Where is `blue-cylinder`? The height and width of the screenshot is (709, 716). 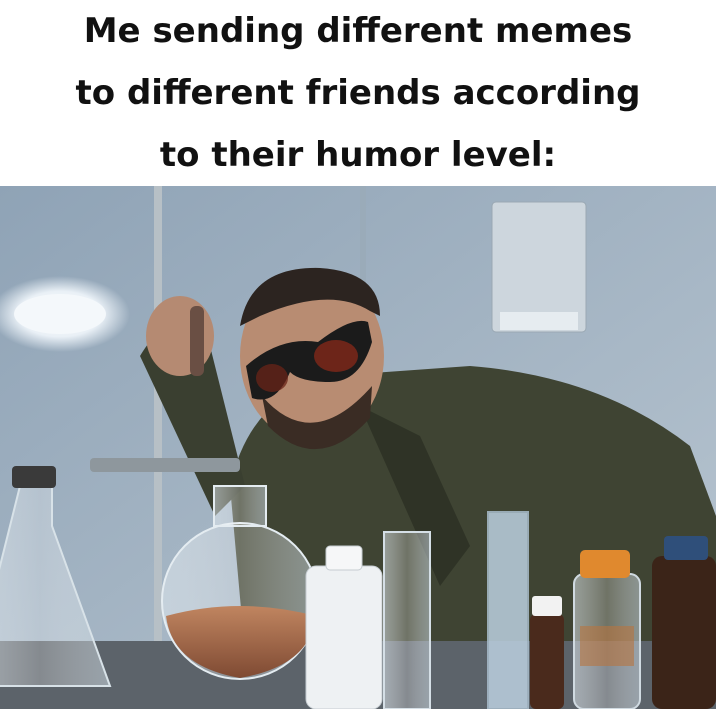
blue-cylinder is located at coordinates (508, 610).